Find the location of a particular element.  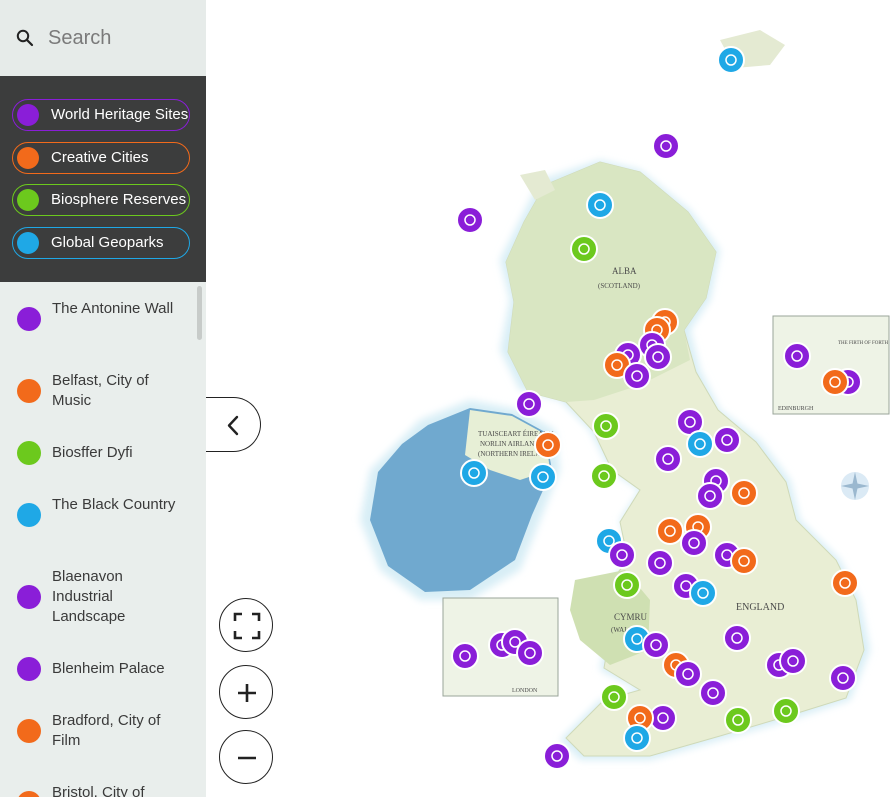

zoom-in-button is located at coordinates (246, 692).